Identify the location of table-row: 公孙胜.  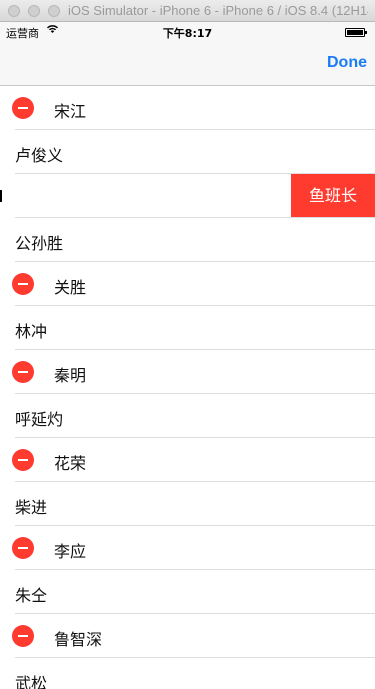
(187, 240).